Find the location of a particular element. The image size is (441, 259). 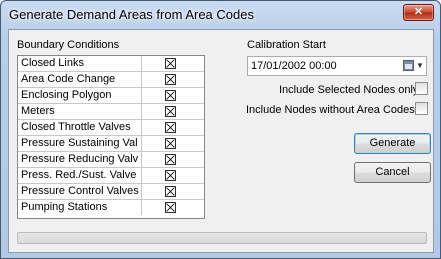

table-row: Pressure Control Valves is located at coordinates (111, 192).